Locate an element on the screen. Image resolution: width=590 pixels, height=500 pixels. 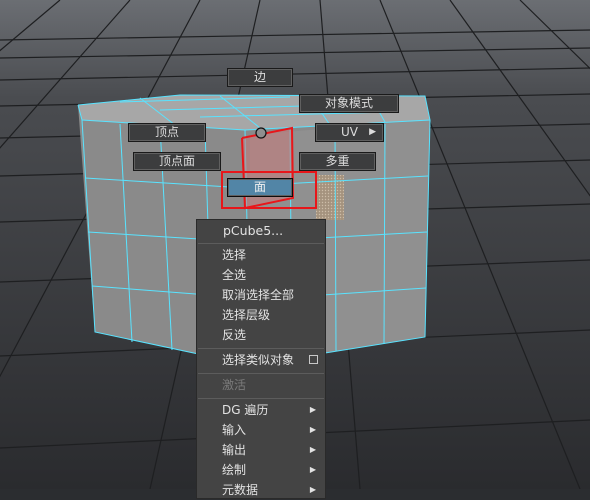
face-button: 面 is located at coordinates (260, 187).